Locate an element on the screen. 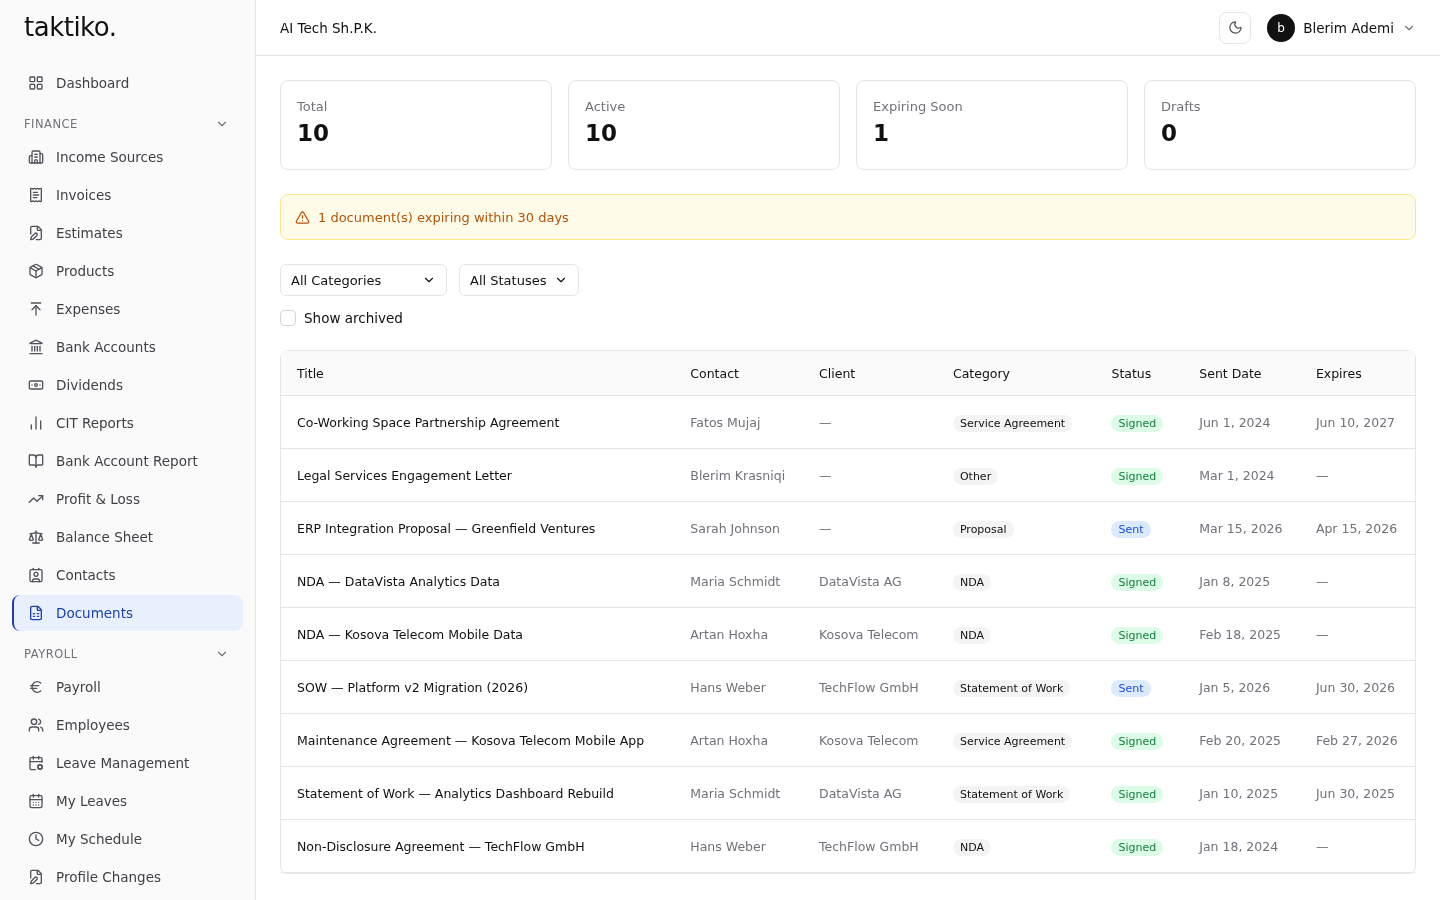 This screenshot has width=1440, height=900. column-header: Status is located at coordinates (1139, 373).